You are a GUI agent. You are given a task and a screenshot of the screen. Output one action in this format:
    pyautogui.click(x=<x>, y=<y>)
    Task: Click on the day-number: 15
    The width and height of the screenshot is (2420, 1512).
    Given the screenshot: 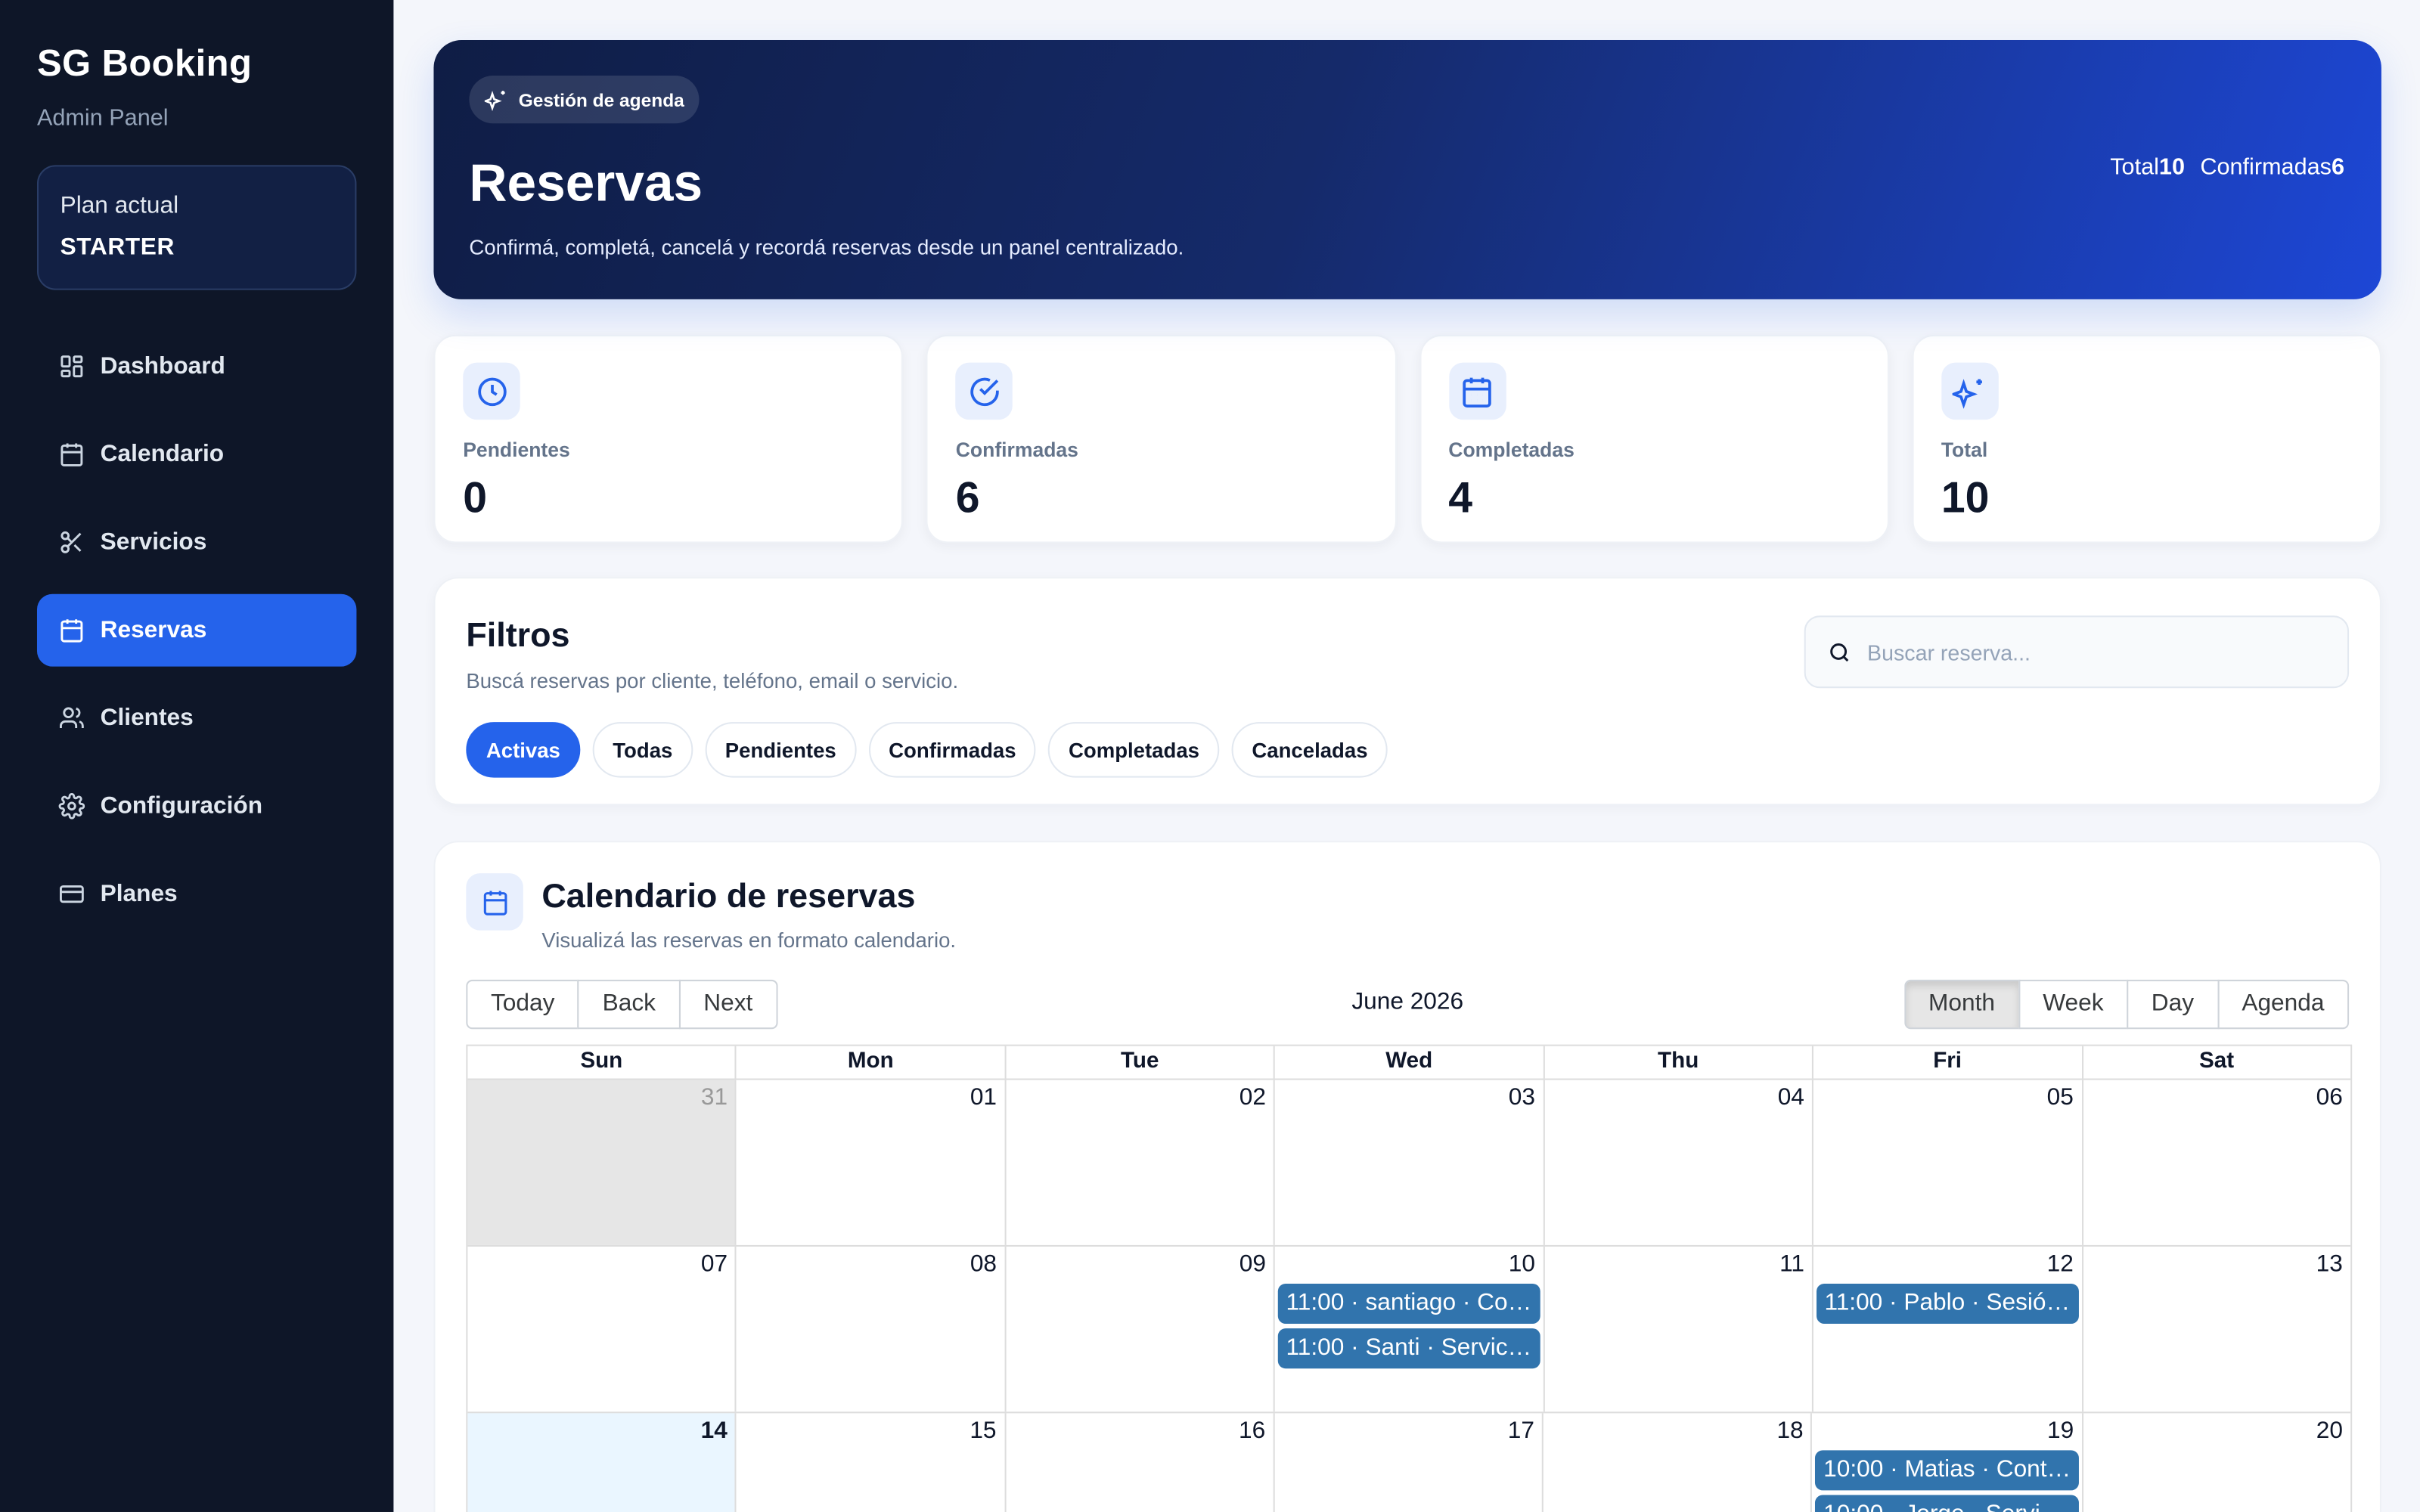 What is the action you would take?
    pyautogui.click(x=870, y=1431)
    